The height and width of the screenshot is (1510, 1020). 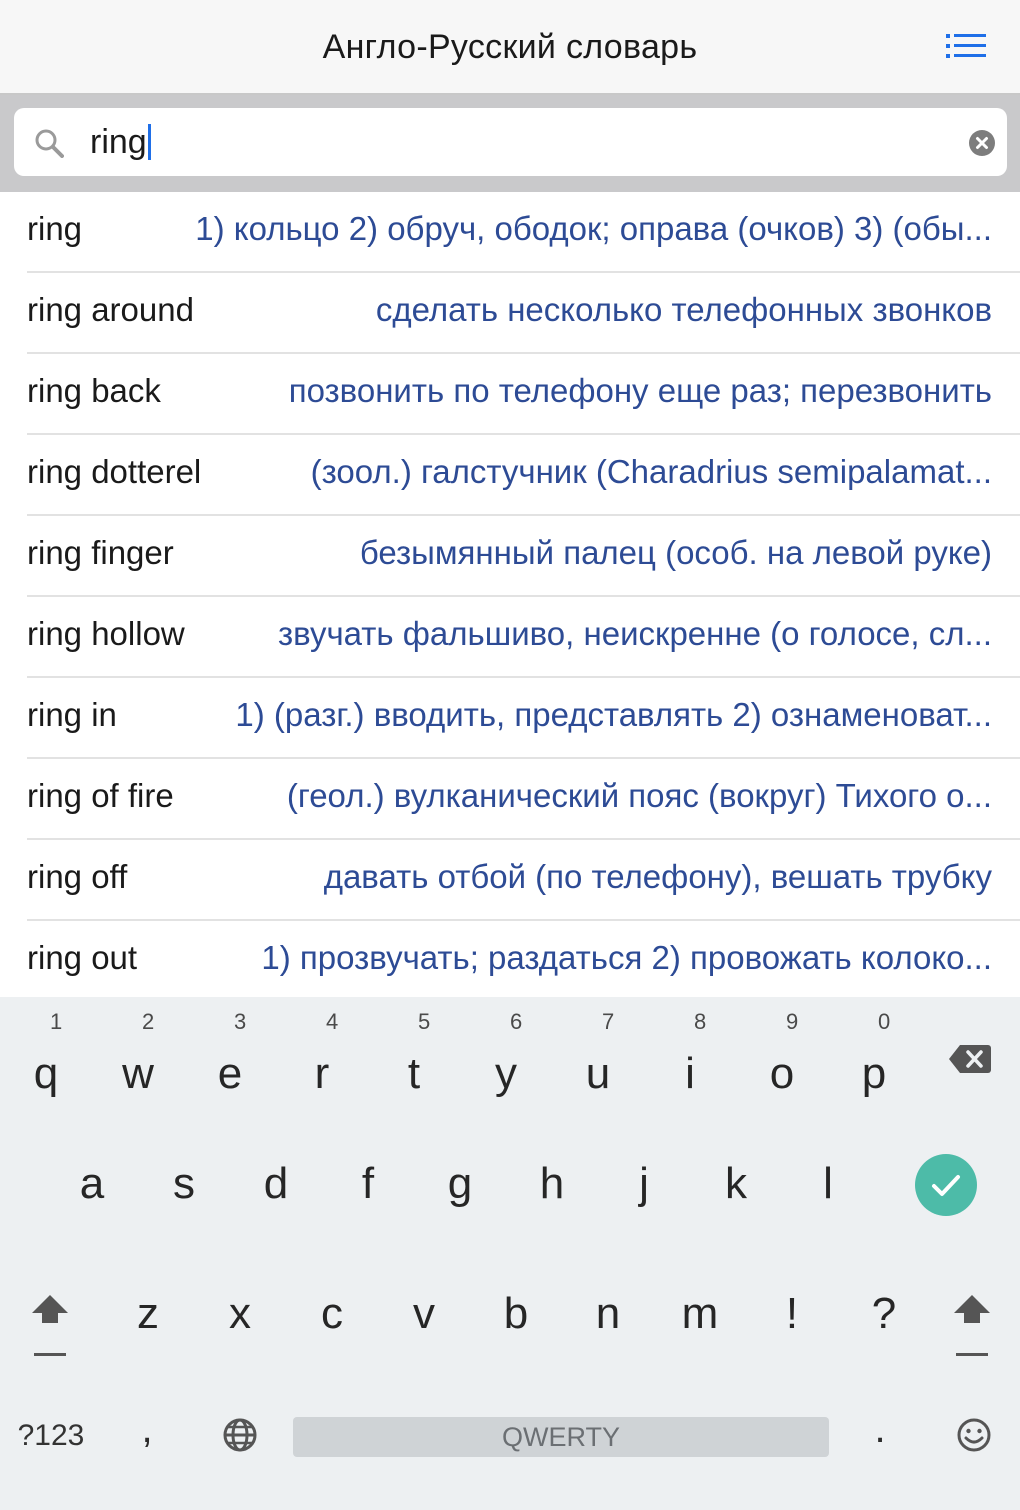 What do you see at coordinates (240, 1319) in the screenshot?
I see `key-x: x` at bounding box center [240, 1319].